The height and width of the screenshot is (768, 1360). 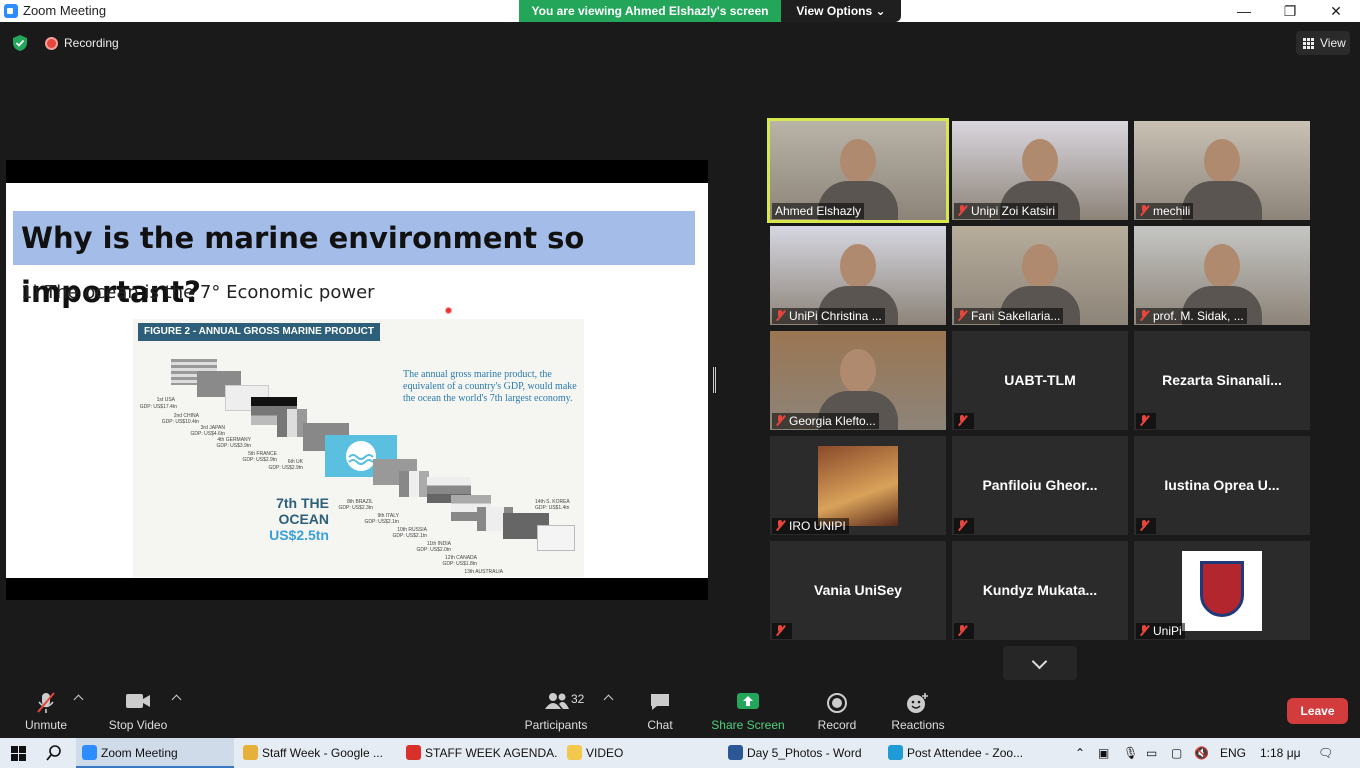 What do you see at coordinates (409, 536) in the screenshot?
I see `rank-gdp: GDP: US$2.1tn` at bounding box center [409, 536].